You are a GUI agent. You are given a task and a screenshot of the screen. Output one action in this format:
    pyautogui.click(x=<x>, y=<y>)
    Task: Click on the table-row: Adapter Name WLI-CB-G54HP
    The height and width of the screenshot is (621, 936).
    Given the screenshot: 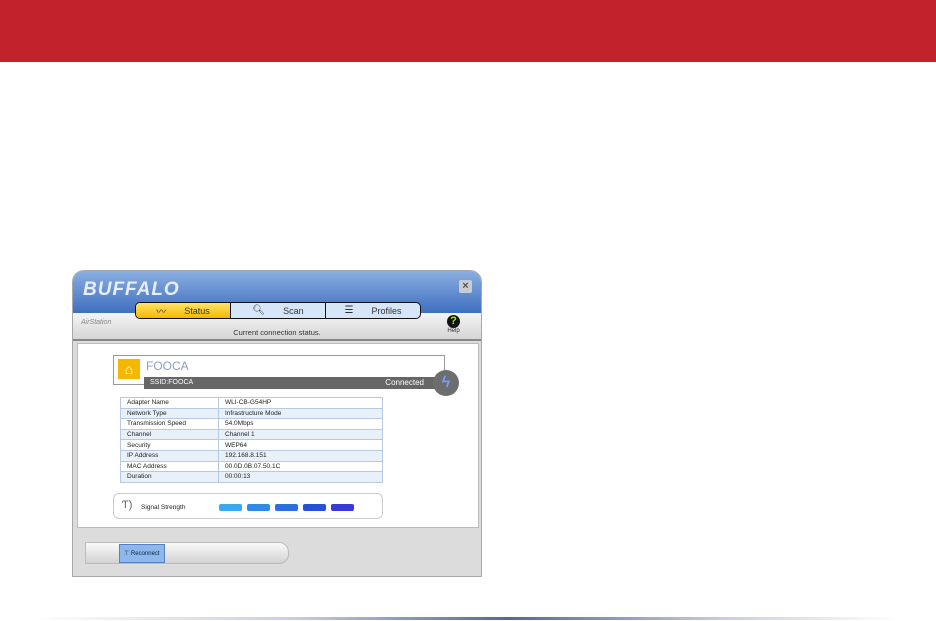 What is the action you would take?
    pyautogui.click(x=251, y=403)
    